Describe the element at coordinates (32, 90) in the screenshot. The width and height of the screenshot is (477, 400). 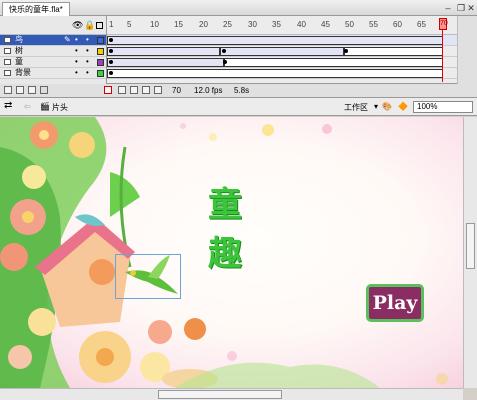
I see `insert-folder-icon` at that location.